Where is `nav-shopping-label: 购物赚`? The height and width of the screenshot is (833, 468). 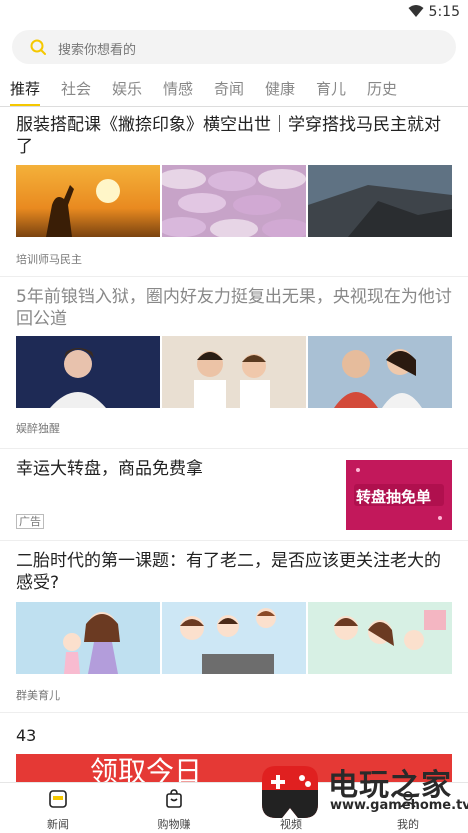
nav-shopping-label: 购物赚 is located at coordinates (174, 824).